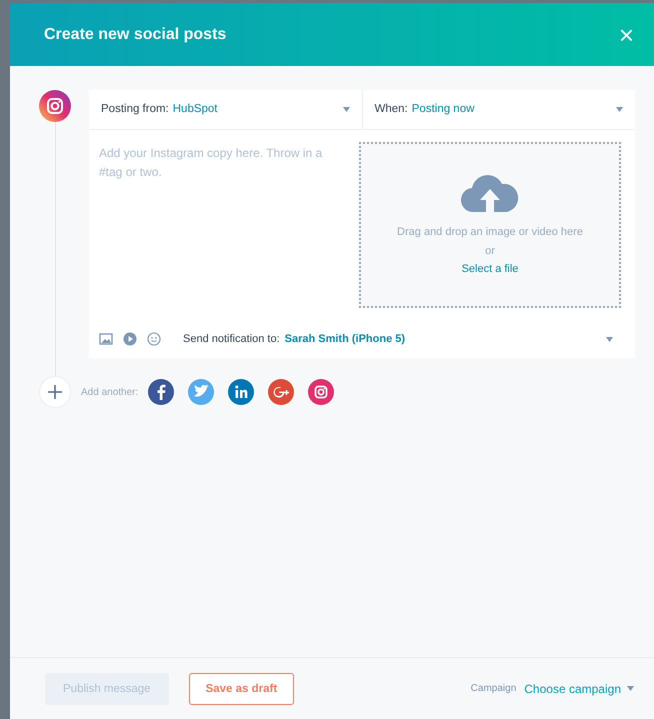 The height and width of the screenshot is (719, 654). Describe the element at coordinates (225, 109) in the screenshot. I see `posting-from-dropdown: Posting from: HubSpot` at that location.